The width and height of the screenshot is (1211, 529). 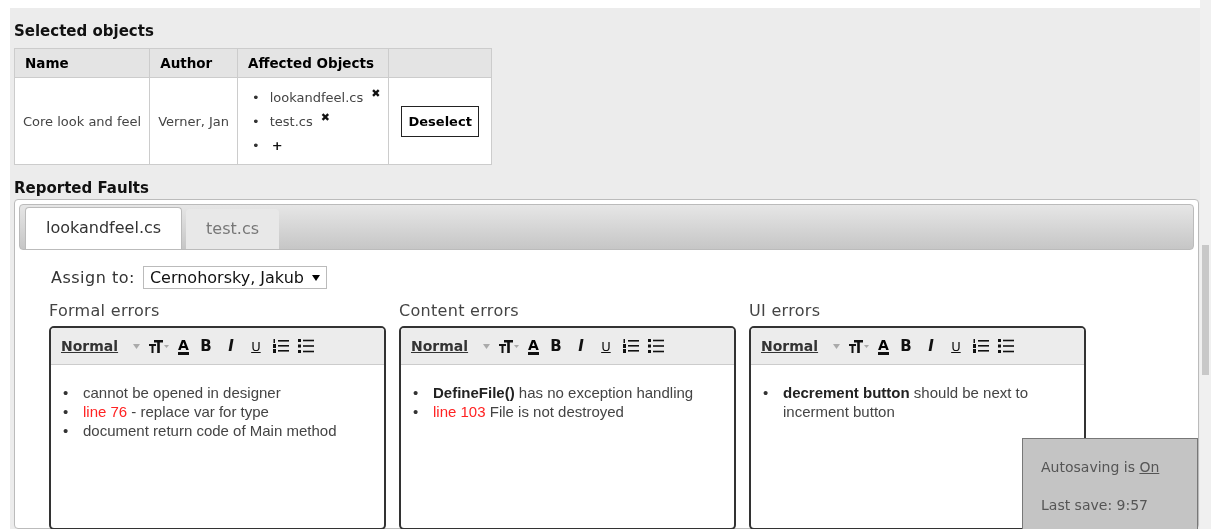 What do you see at coordinates (233, 229) in the screenshot?
I see `file-tab: test.cs` at bounding box center [233, 229].